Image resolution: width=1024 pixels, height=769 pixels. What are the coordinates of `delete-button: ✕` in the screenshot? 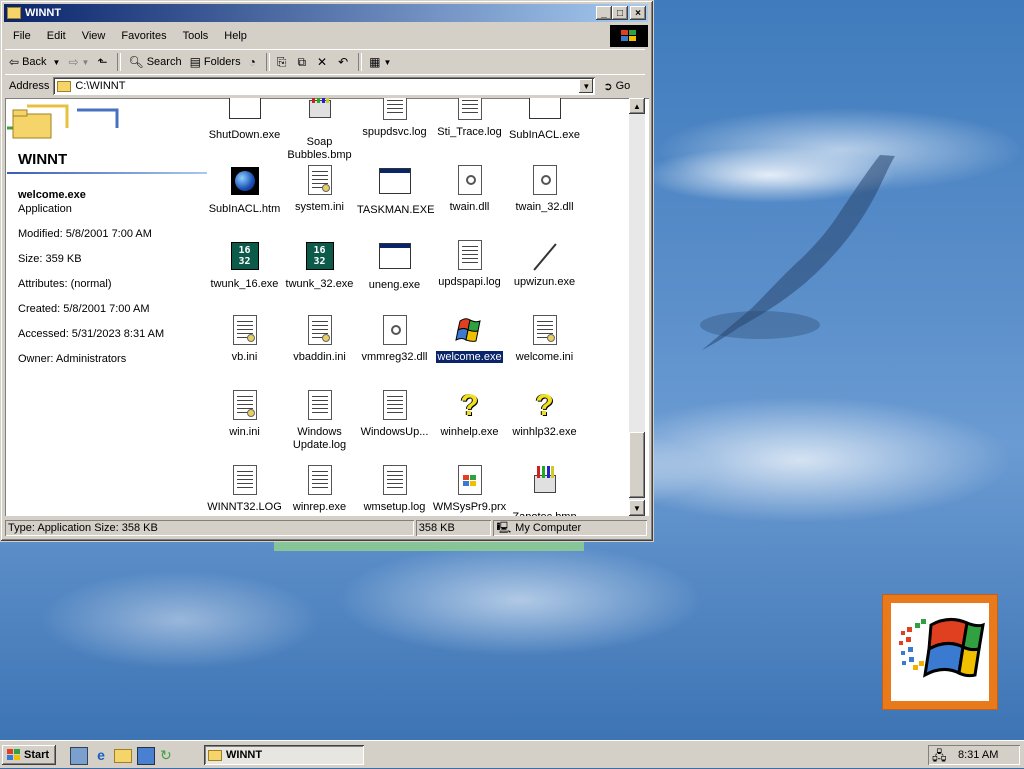 It's located at (323, 62).